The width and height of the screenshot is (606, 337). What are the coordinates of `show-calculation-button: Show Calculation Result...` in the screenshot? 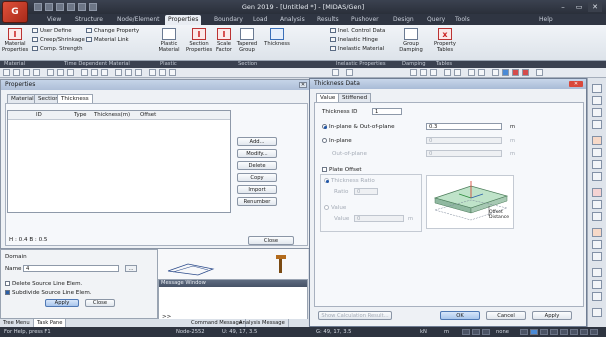 It's located at (355, 315).